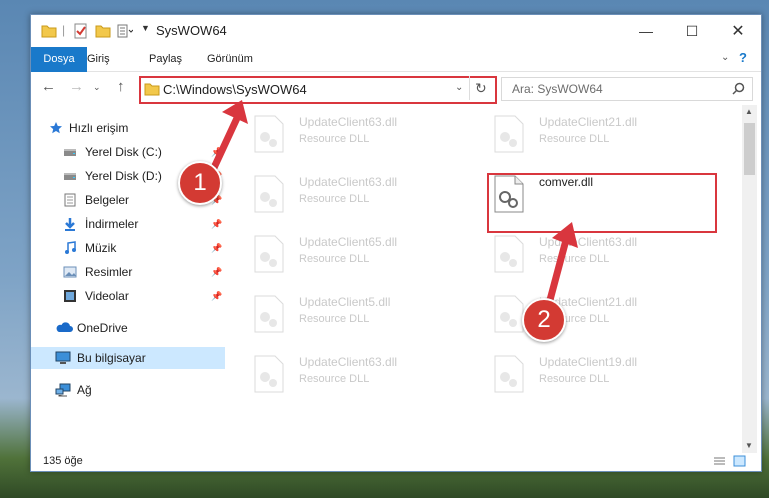  I want to click on step-1-badge: 1, so click(200, 183).